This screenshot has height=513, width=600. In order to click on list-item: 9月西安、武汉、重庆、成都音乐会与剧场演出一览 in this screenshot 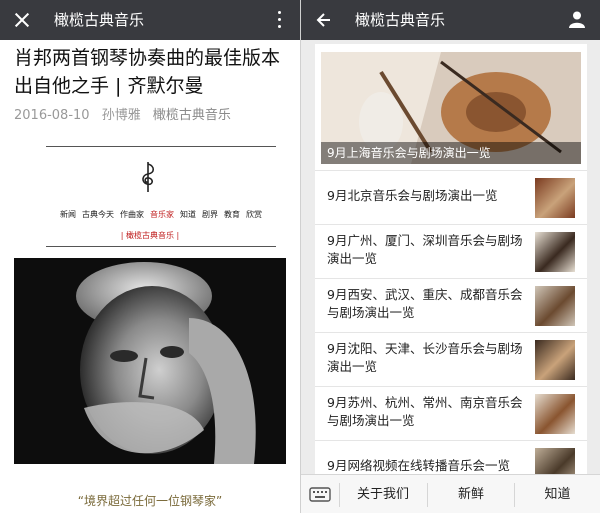, I will do `click(451, 304)`.